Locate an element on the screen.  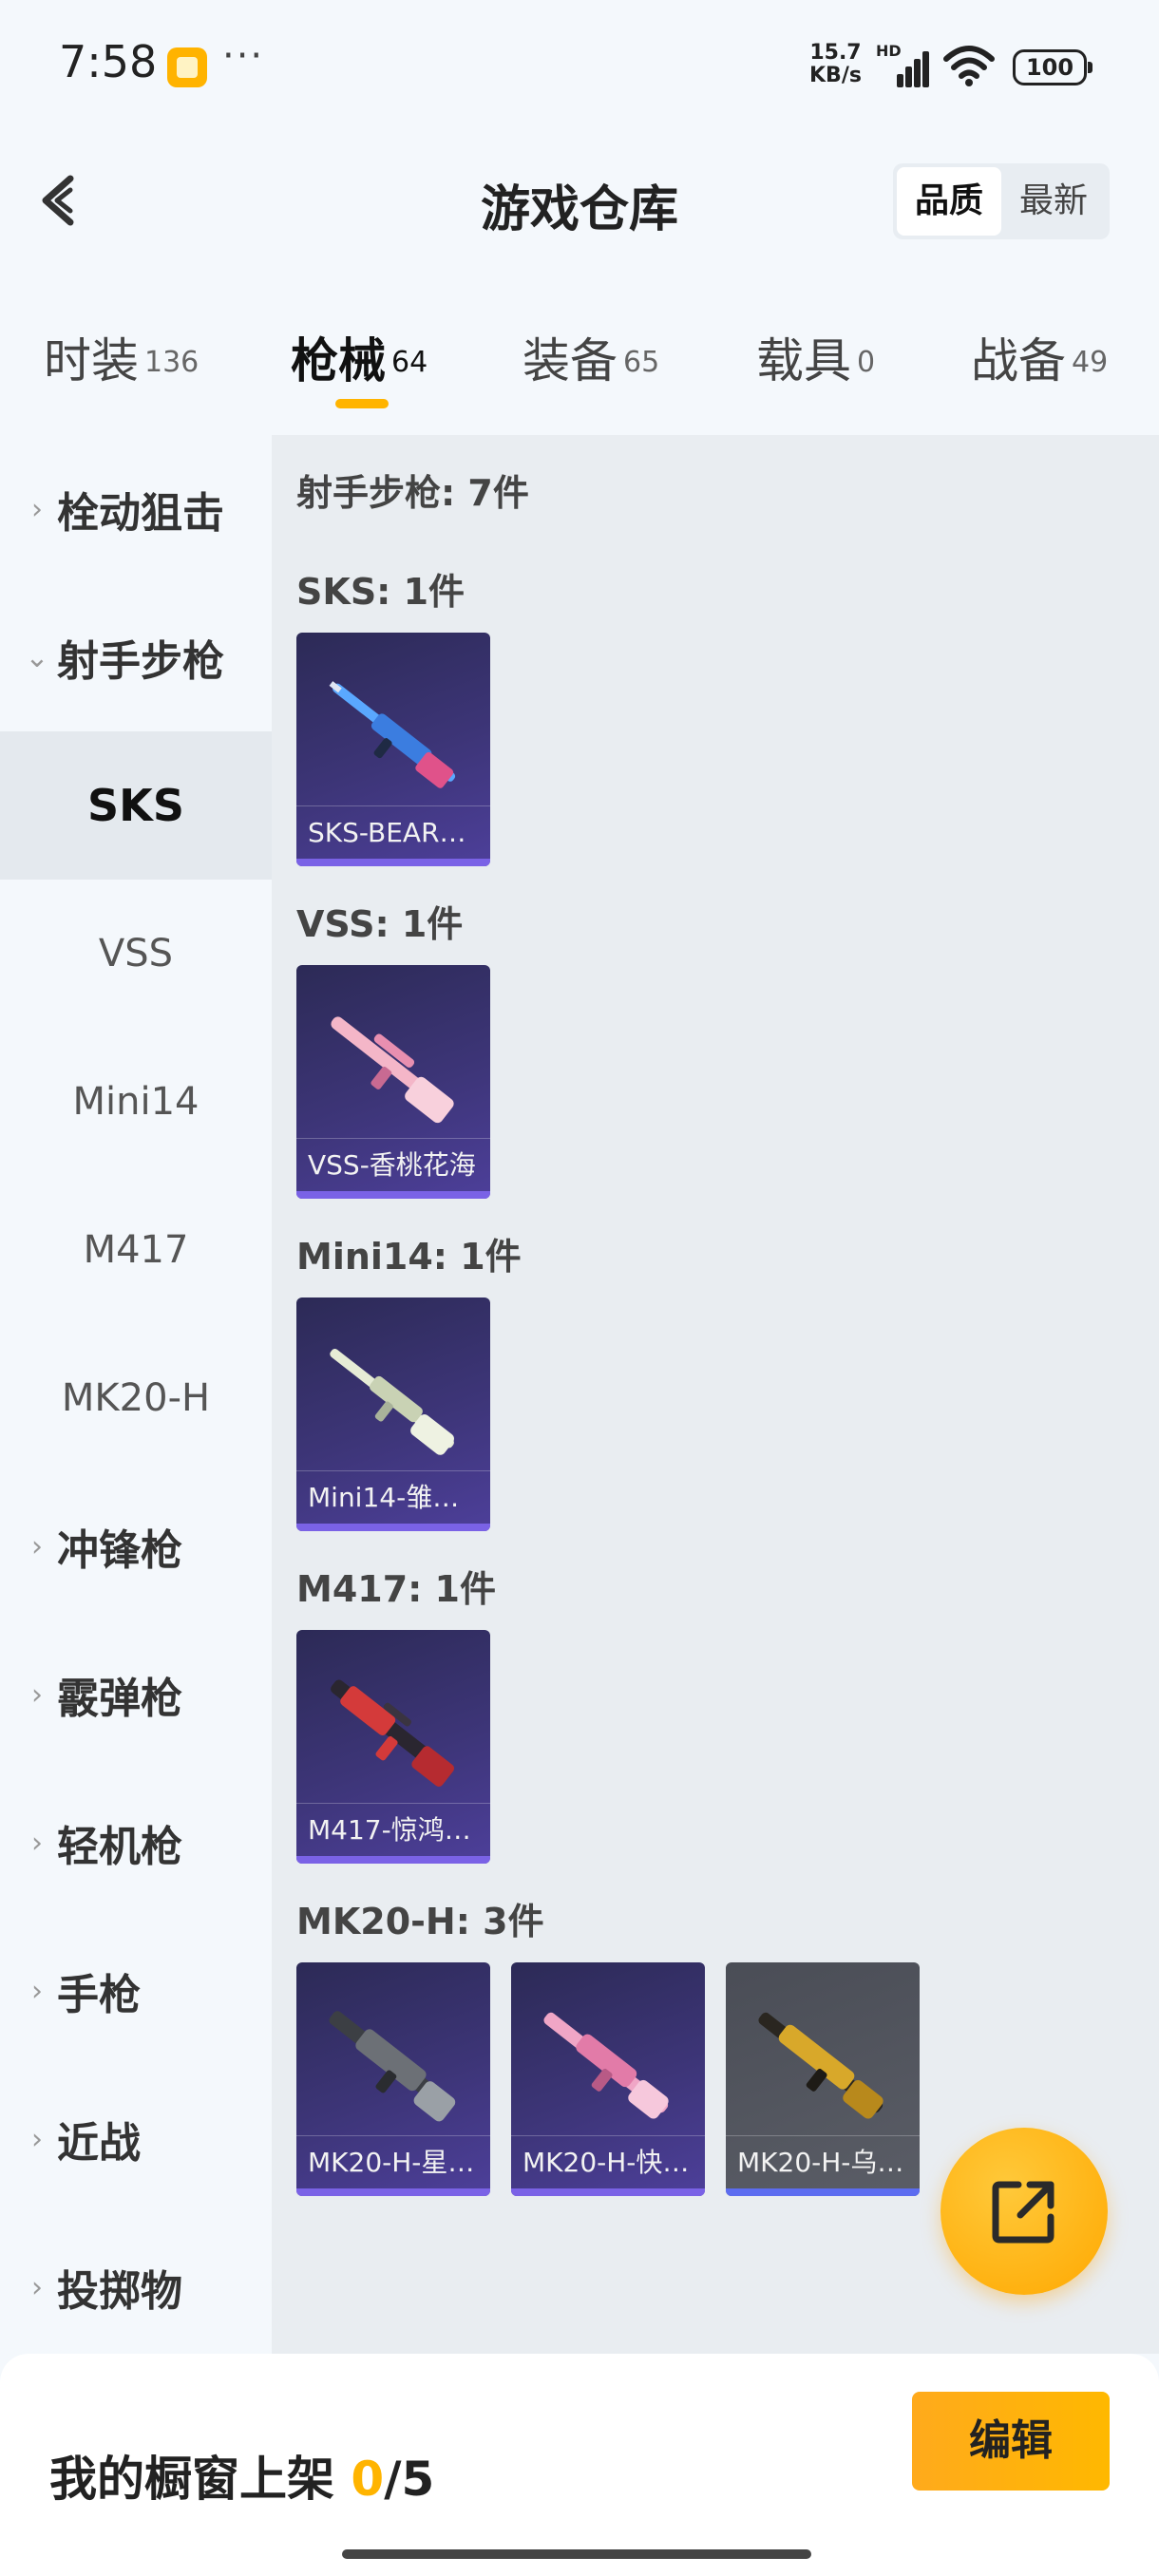
weapon-card-name: MK20-H-乌金战神 is located at coordinates (823, 2161).